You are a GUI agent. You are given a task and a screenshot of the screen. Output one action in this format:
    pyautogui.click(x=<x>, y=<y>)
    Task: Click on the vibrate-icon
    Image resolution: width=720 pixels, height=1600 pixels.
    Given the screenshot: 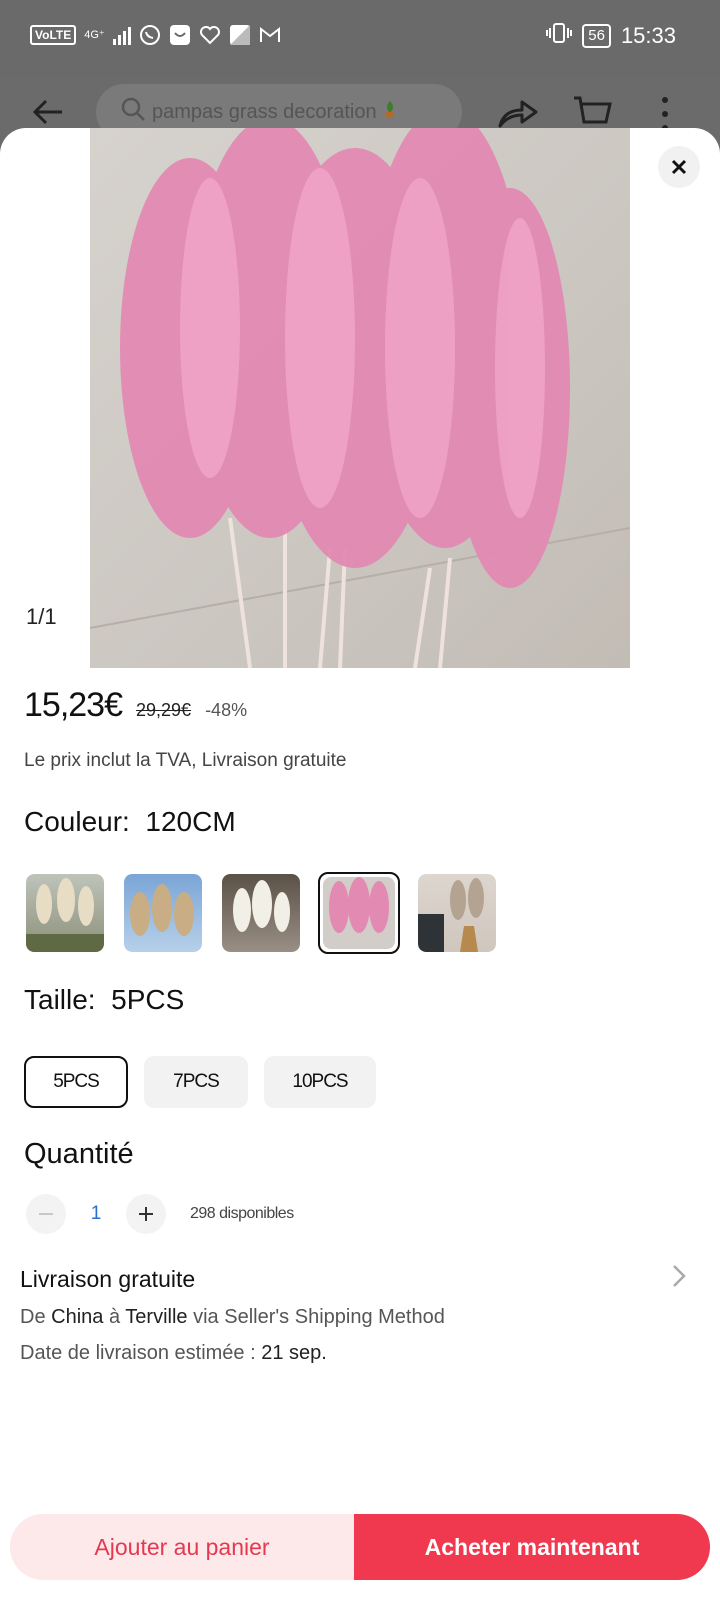 What is the action you would take?
    pyautogui.click(x=559, y=36)
    